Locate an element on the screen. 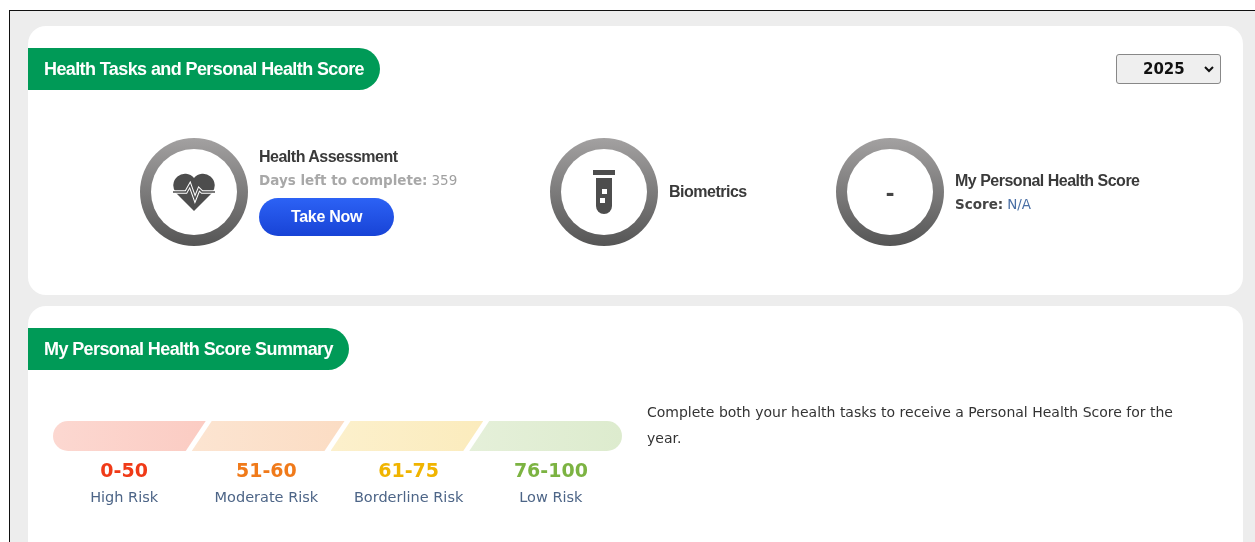 This screenshot has height=542, width=1255. test-tube-icon is located at coordinates (604, 192).